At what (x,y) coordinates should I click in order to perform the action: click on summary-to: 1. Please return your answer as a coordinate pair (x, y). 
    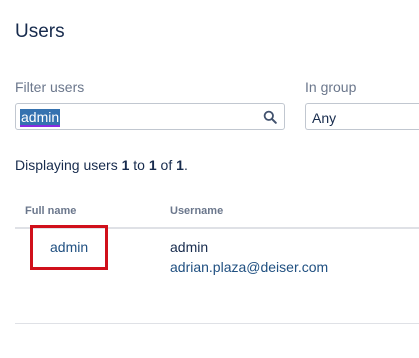
    Looking at the image, I should click on (152, 165).